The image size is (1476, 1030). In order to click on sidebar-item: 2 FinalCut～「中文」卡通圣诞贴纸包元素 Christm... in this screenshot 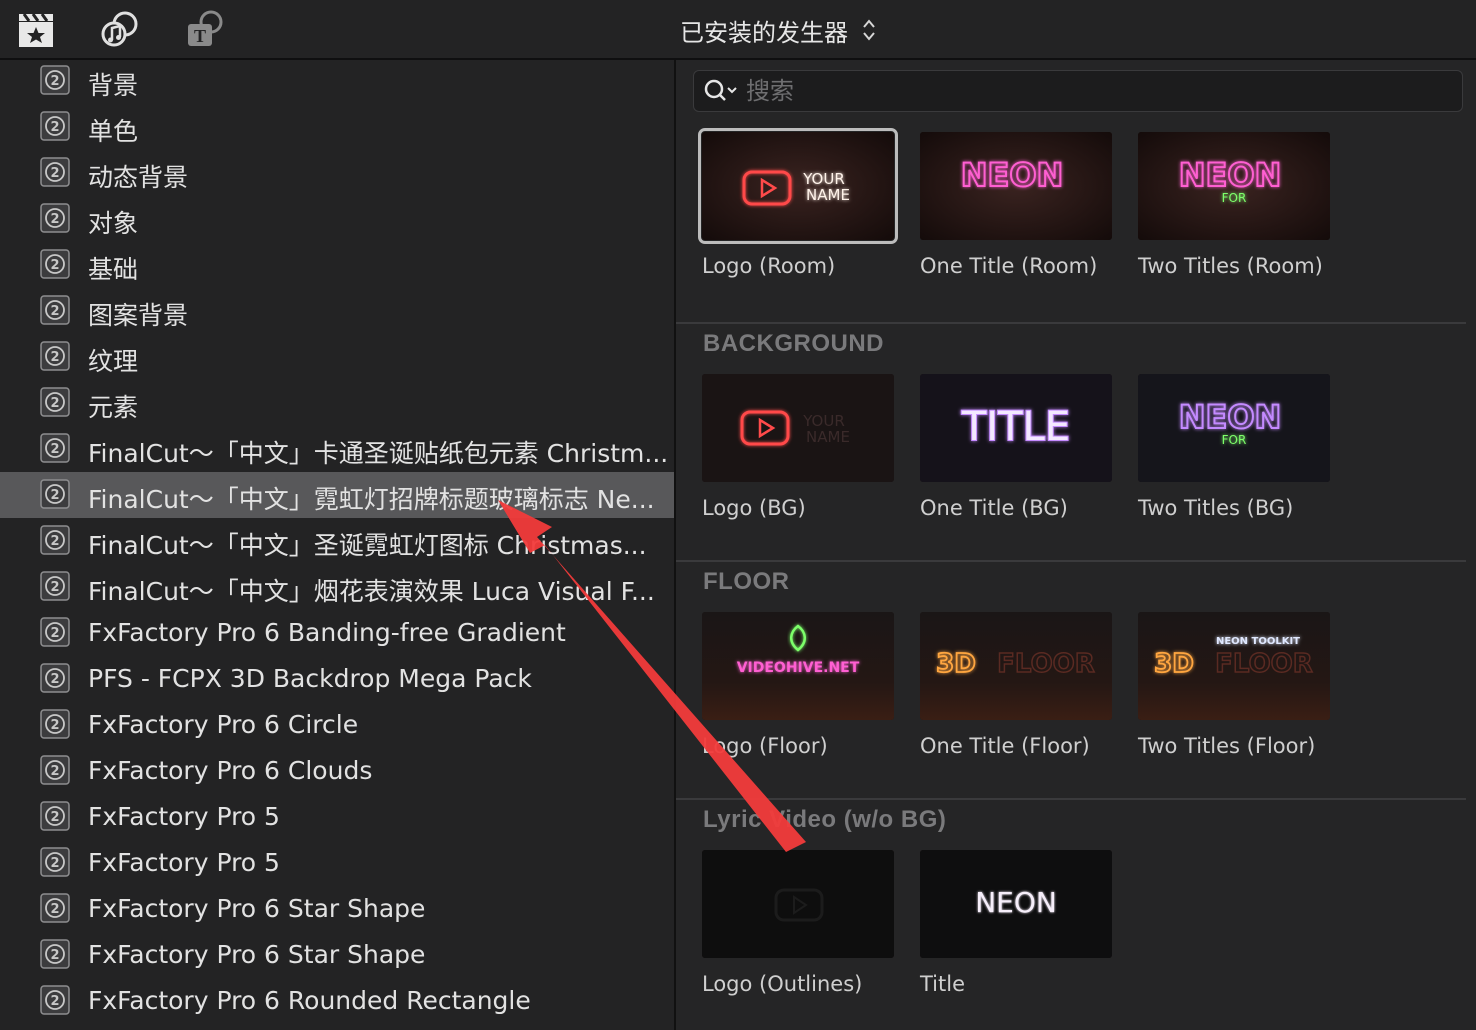, I will do `click(337, 449)`.